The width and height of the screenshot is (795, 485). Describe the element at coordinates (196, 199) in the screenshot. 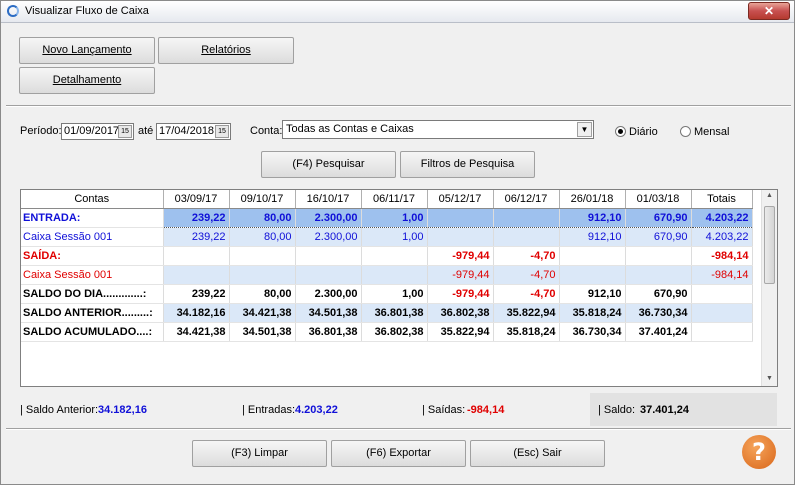

I see `column-header: 03/09/17` at that location.